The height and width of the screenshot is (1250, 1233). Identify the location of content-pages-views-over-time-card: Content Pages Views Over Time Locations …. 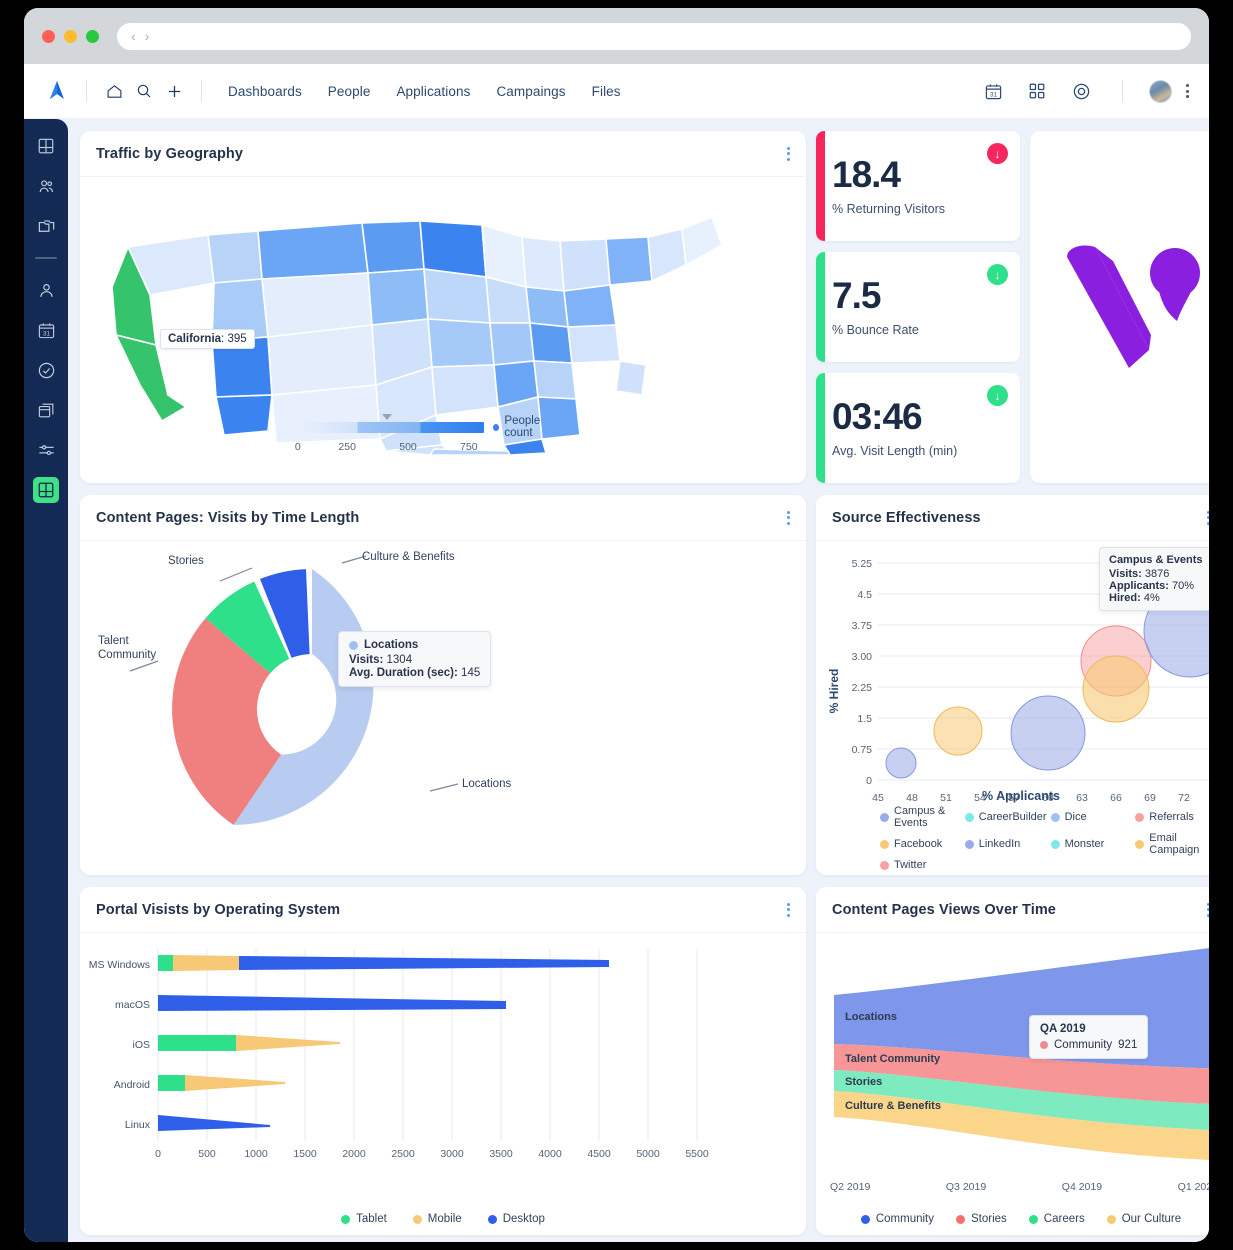
(1012, 1061).